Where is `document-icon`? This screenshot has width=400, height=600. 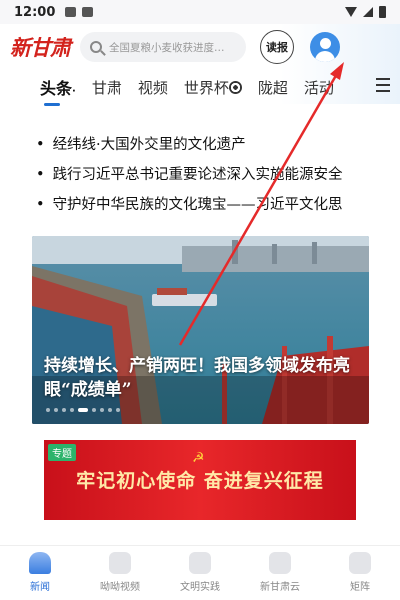
document-icon is located at coordinates (200, 563).